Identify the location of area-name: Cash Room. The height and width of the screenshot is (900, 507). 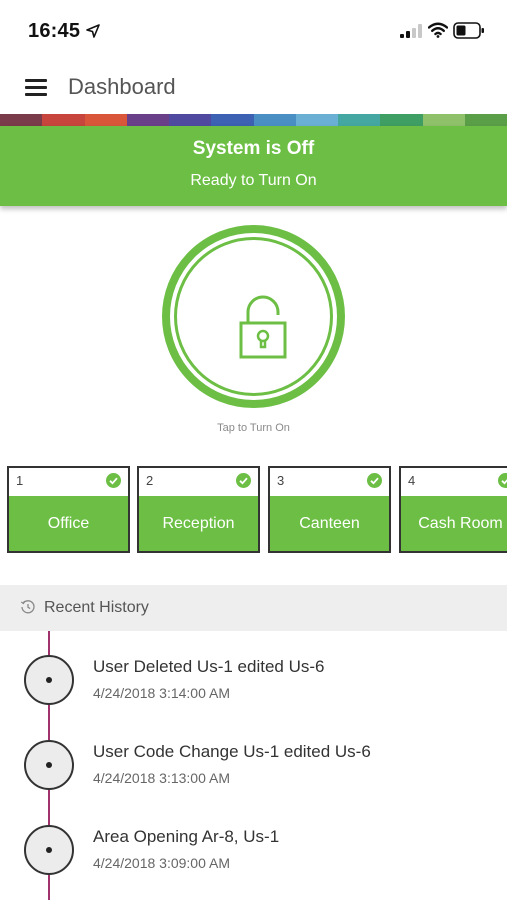
(454, 523).